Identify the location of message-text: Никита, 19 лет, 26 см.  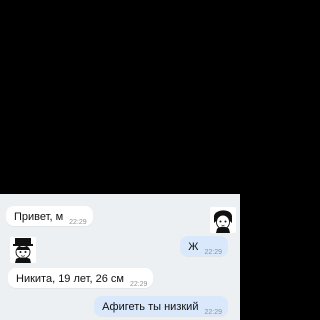
(70, 279).